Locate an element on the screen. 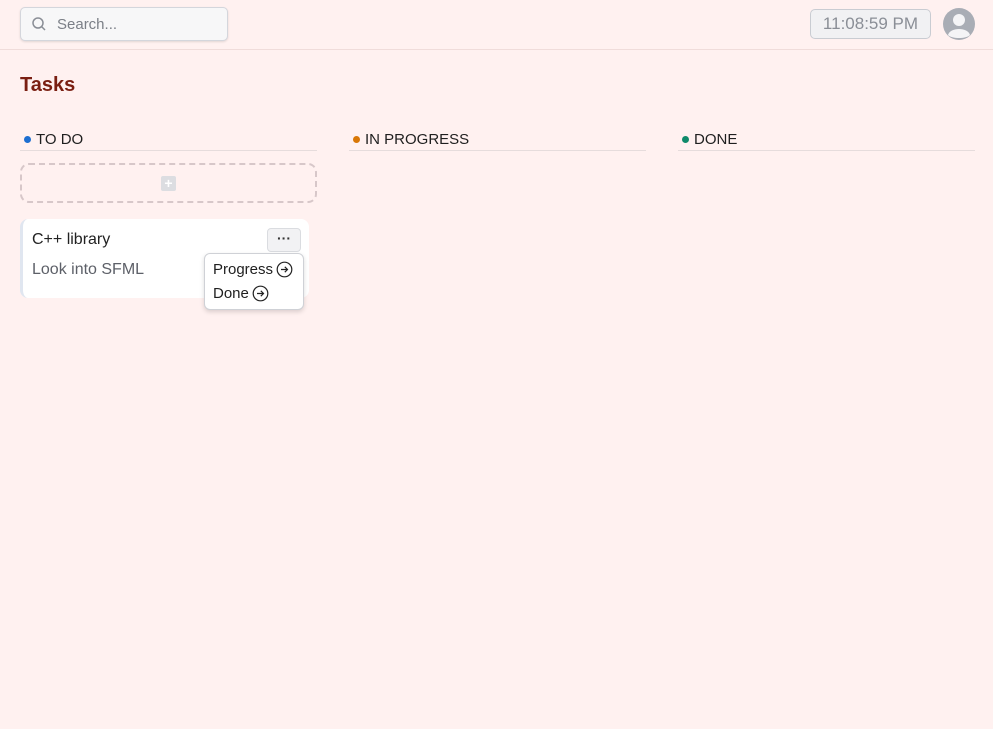 This screenshot has height=729, width=993. plus-icon: + is located at coordinates (168, 183).